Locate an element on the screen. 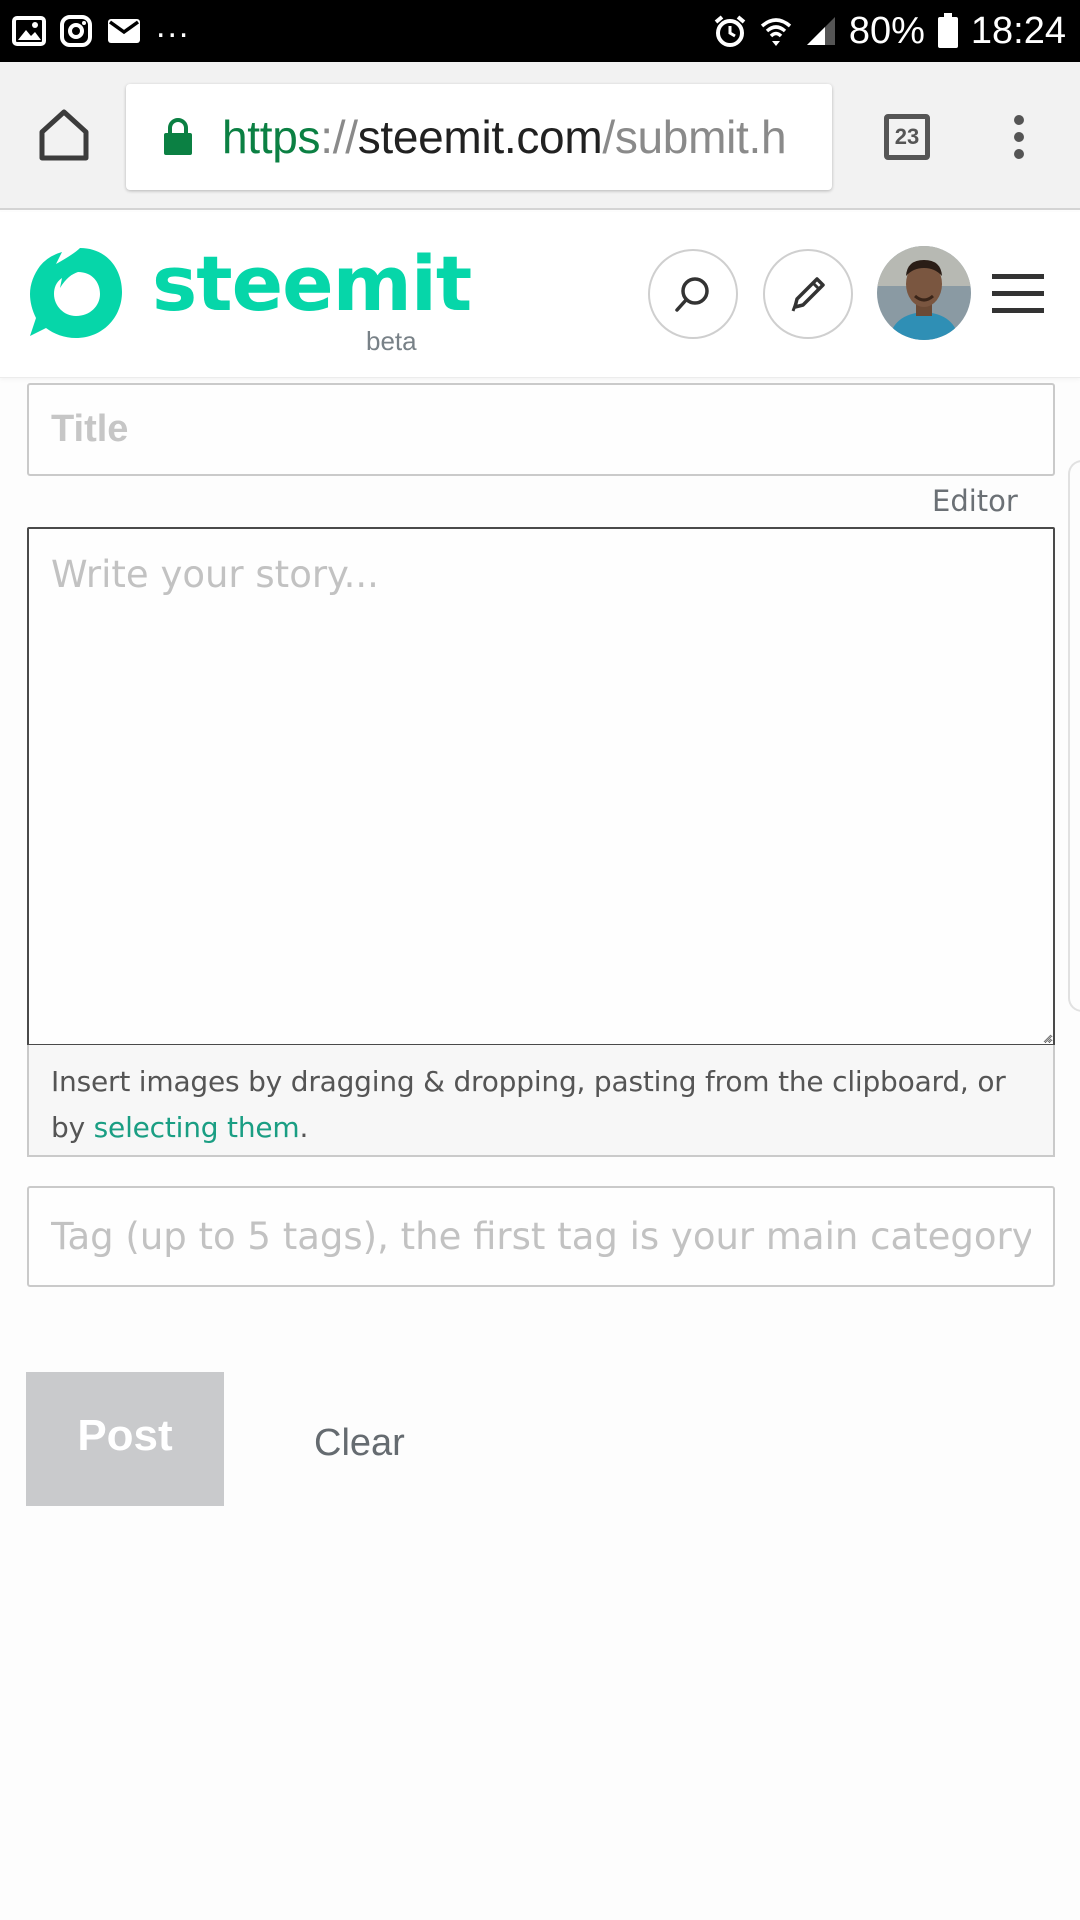 The width and height of the screenshot is (1080, 1920). select-images-link: selecting them is located at coordinates (197, 1127).